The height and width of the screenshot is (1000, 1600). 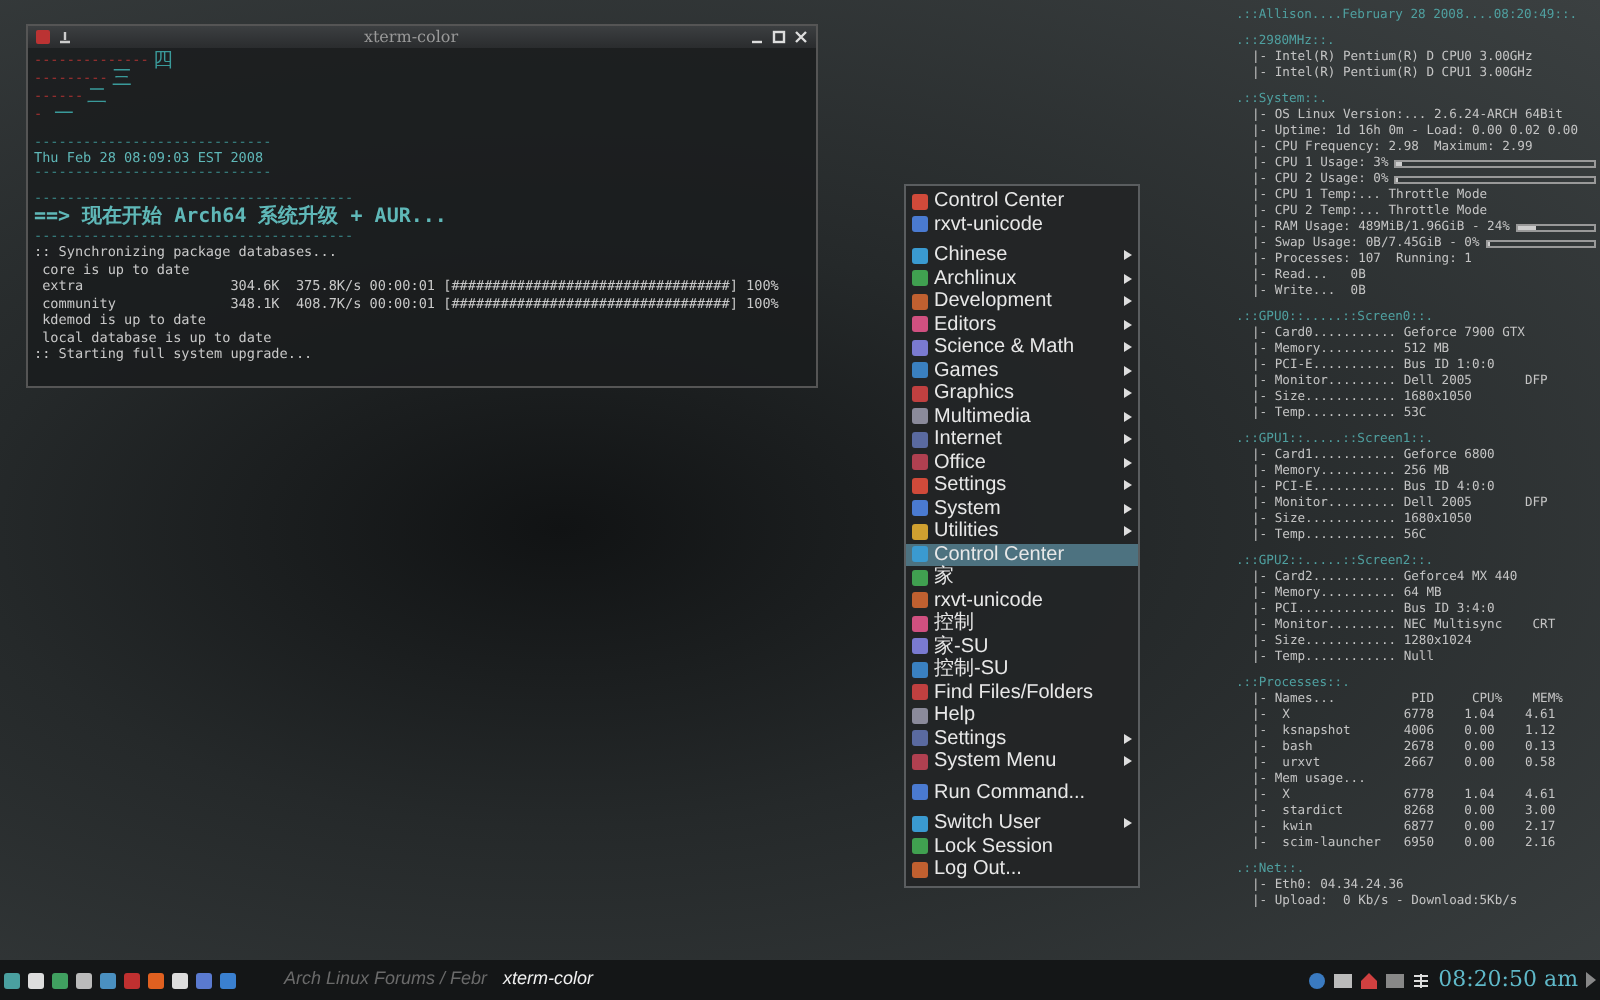 What do you see at coordinates (64, 115) in the screenshot?
I see `terminal-glyph: 一` at bounding box center [64, 115].